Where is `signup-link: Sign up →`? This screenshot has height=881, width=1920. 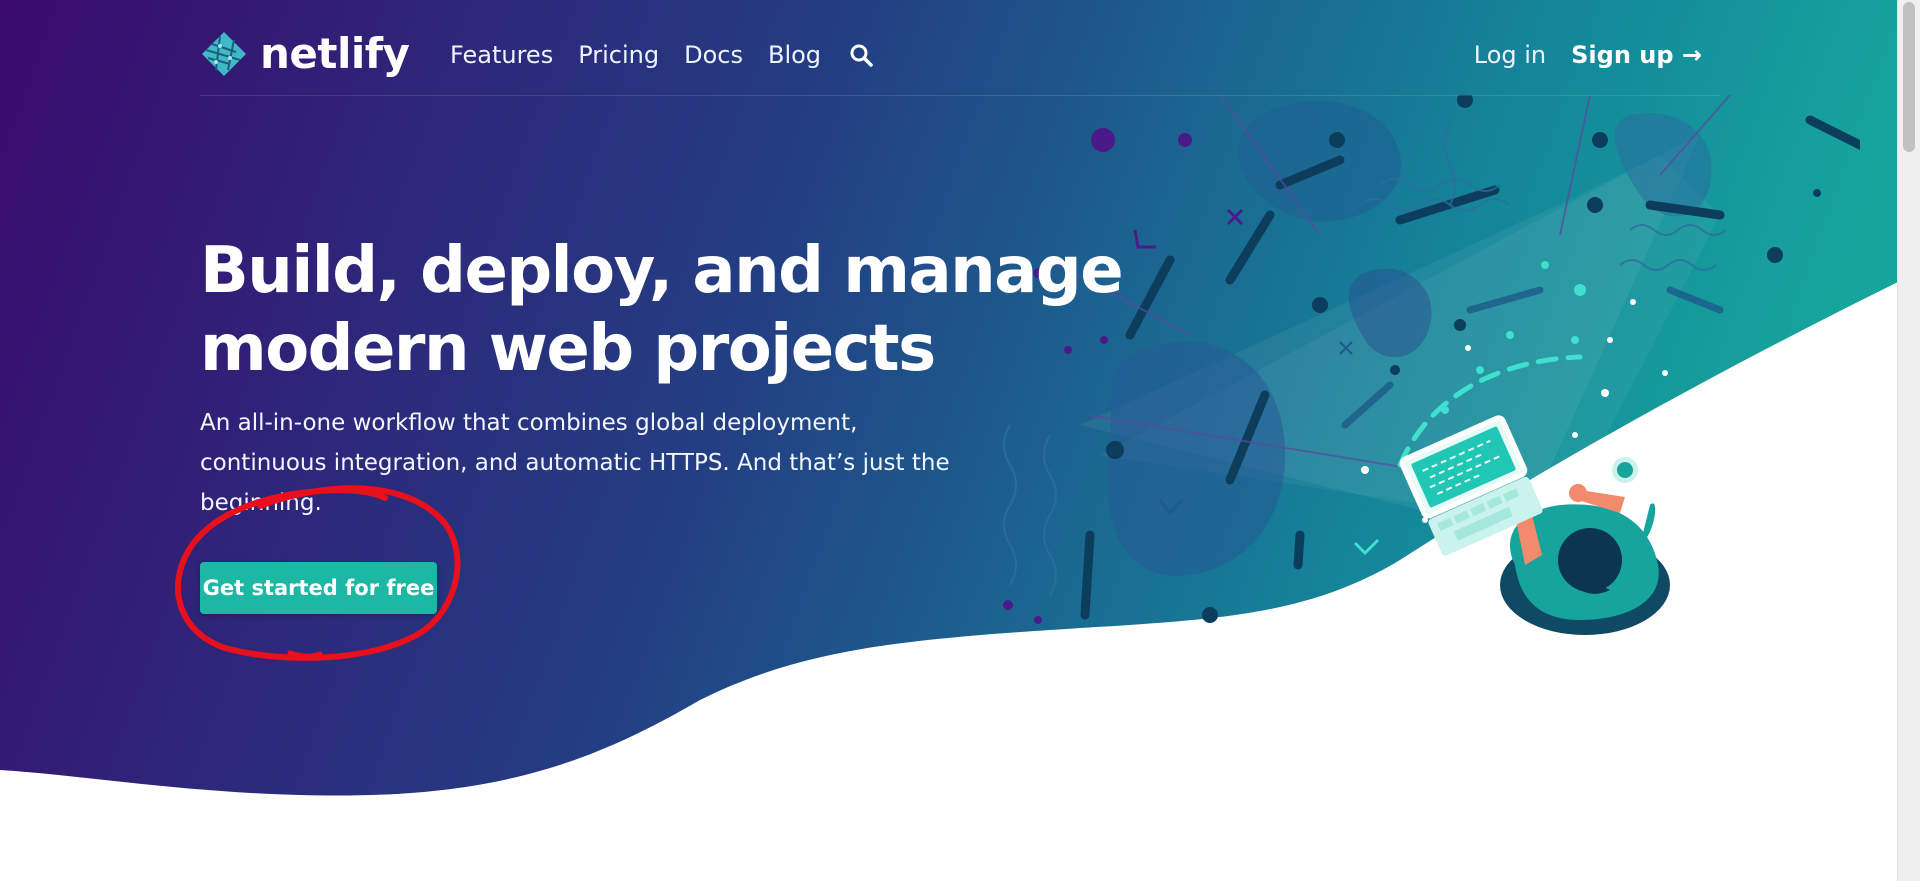 signup-link: Sign up → is located at coordinates (1636, 55).